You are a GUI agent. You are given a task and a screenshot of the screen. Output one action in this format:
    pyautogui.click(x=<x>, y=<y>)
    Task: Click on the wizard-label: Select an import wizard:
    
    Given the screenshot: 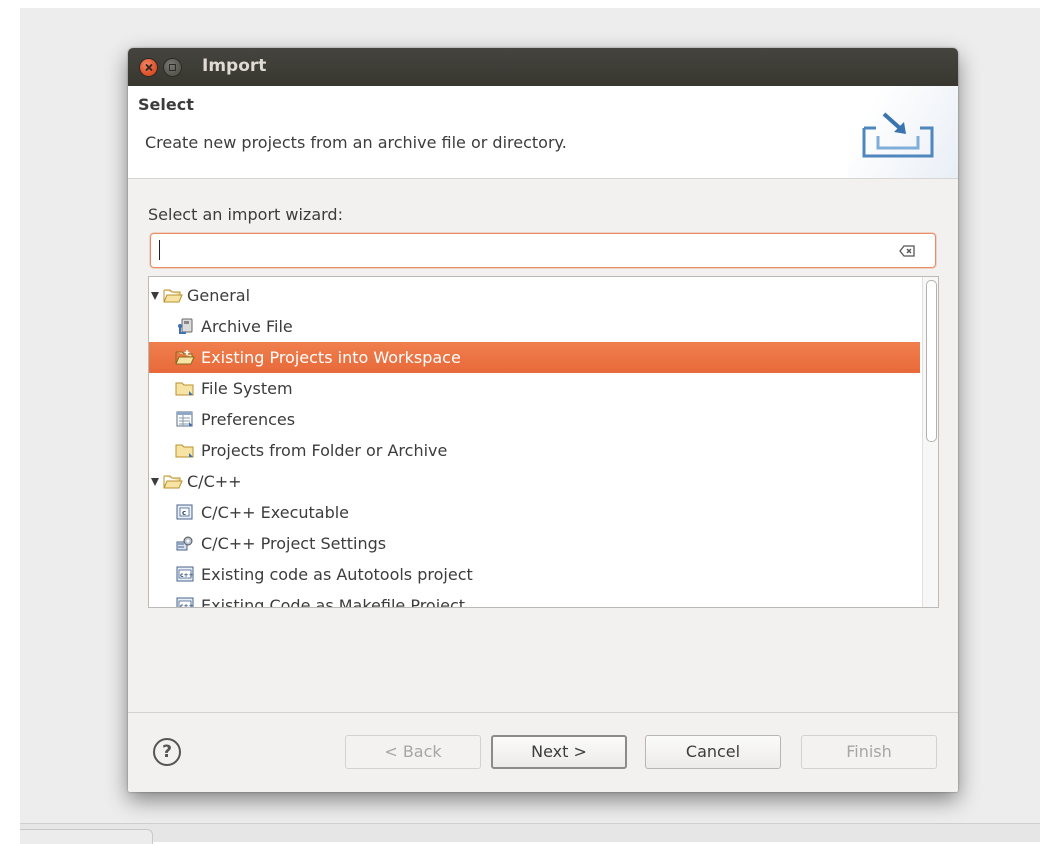 What is the action you would take?
    pyautogui.click(x=245, y=214)
    